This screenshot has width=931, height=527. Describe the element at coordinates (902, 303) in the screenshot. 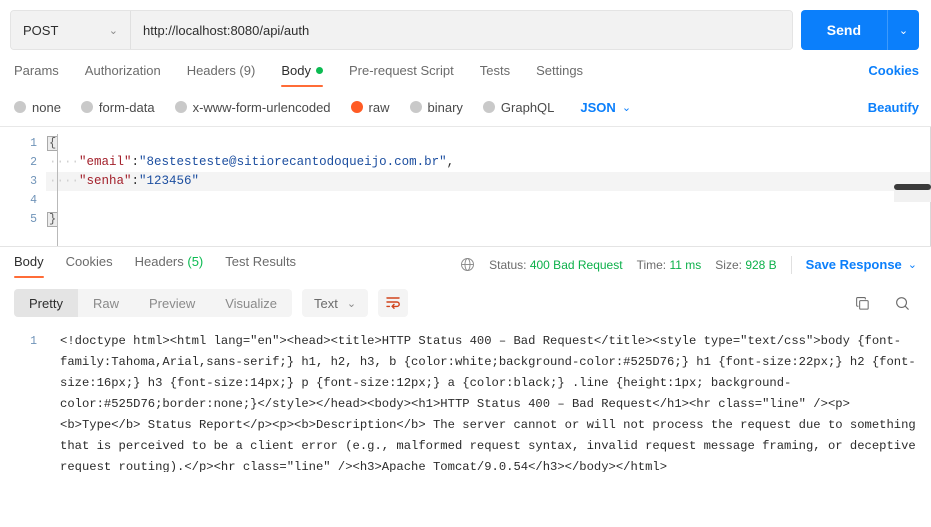

I see `search-icon` at that location.